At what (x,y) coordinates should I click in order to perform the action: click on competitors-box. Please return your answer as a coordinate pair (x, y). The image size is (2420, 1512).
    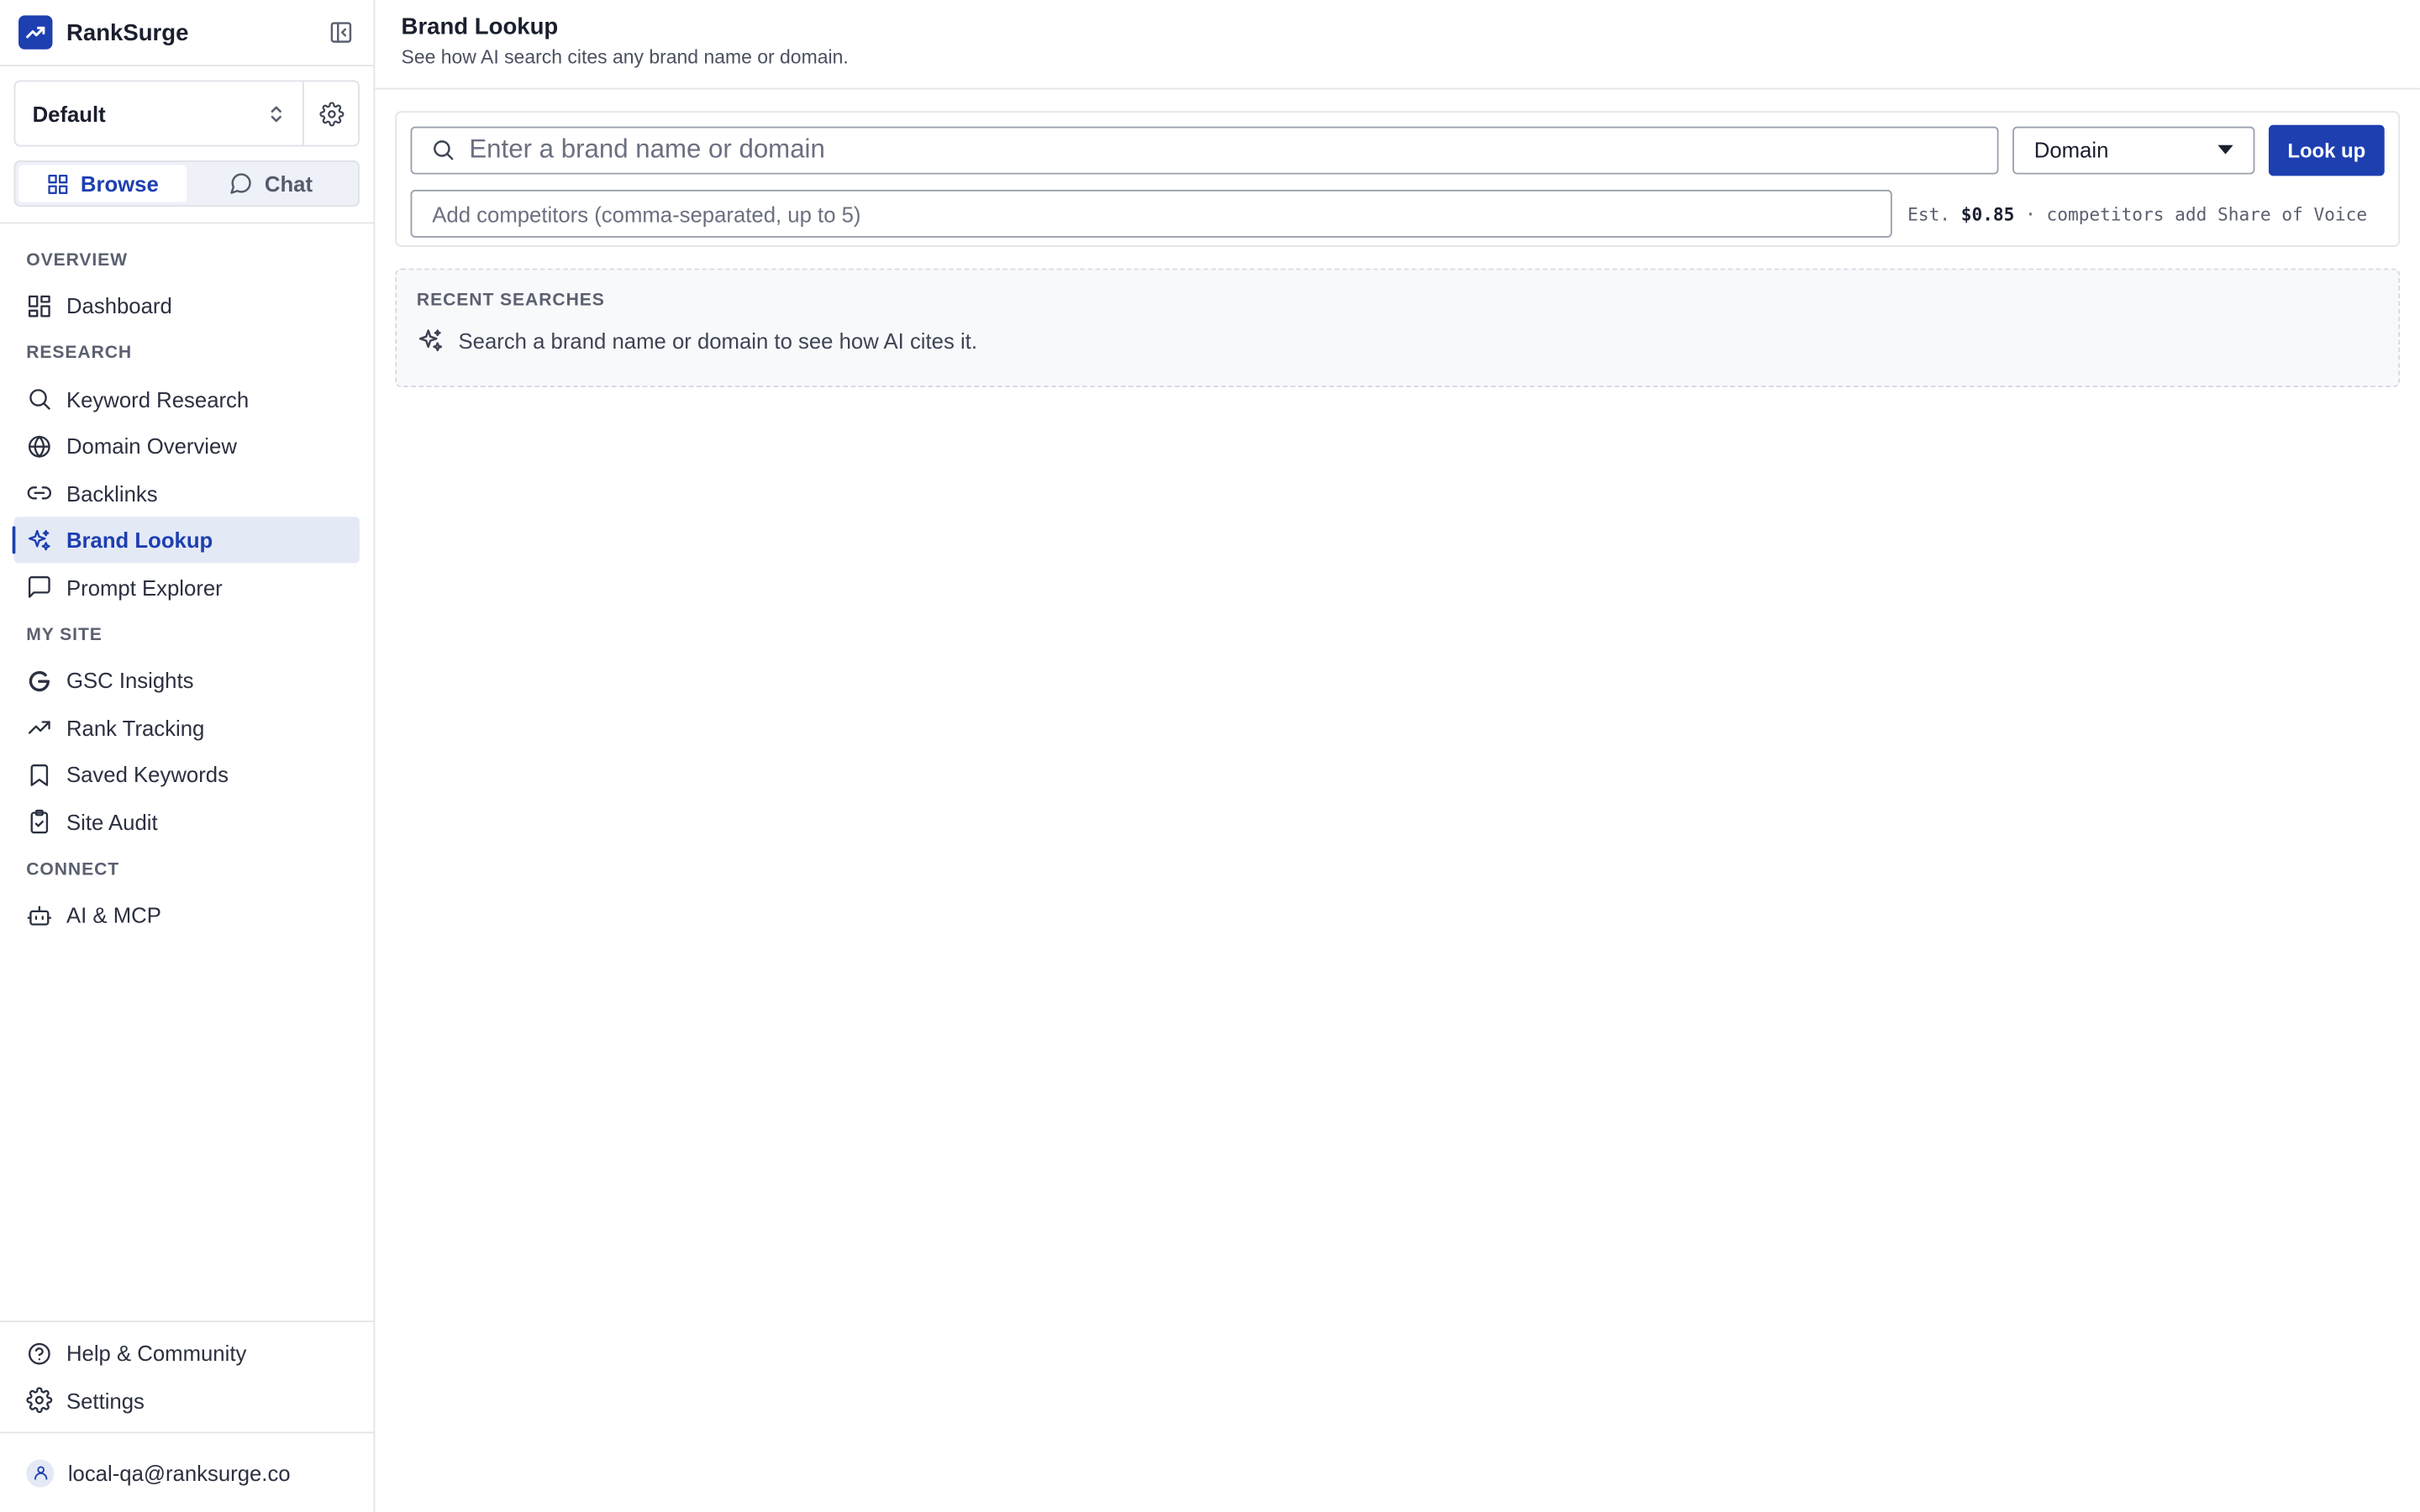
    Looking at the image, I should click on (1151, 213).